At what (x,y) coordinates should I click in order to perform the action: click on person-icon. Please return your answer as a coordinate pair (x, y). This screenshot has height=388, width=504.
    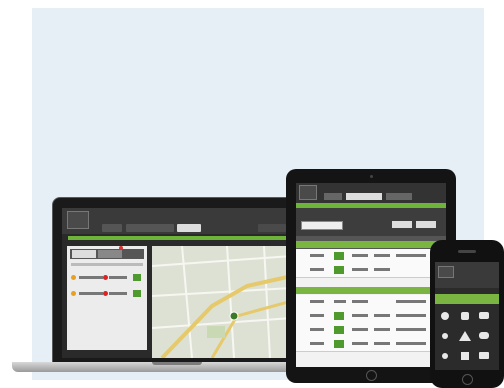
    Looking at the image, I should click on (445, 336).